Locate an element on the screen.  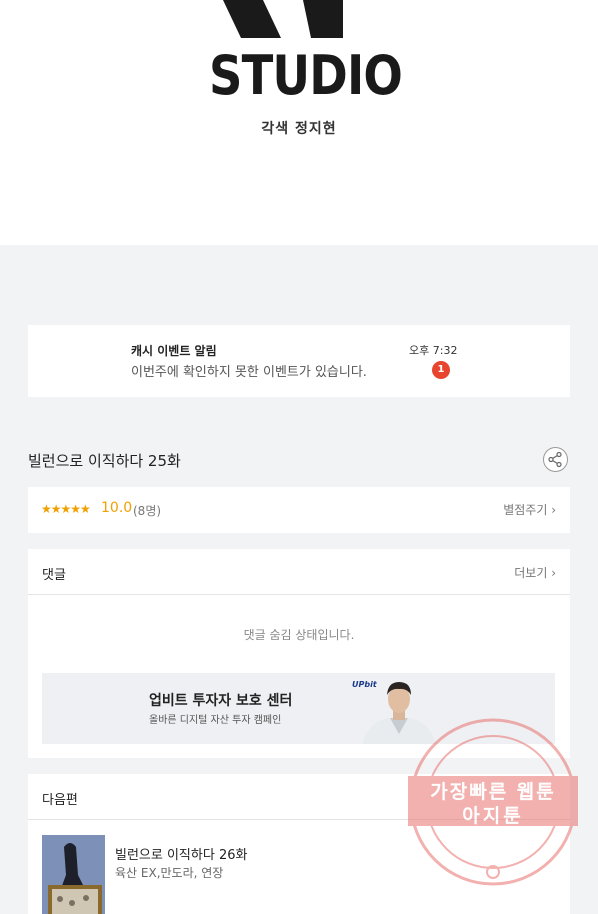
notification-time: 오후 7:32 is located at coordinates (433, 350).